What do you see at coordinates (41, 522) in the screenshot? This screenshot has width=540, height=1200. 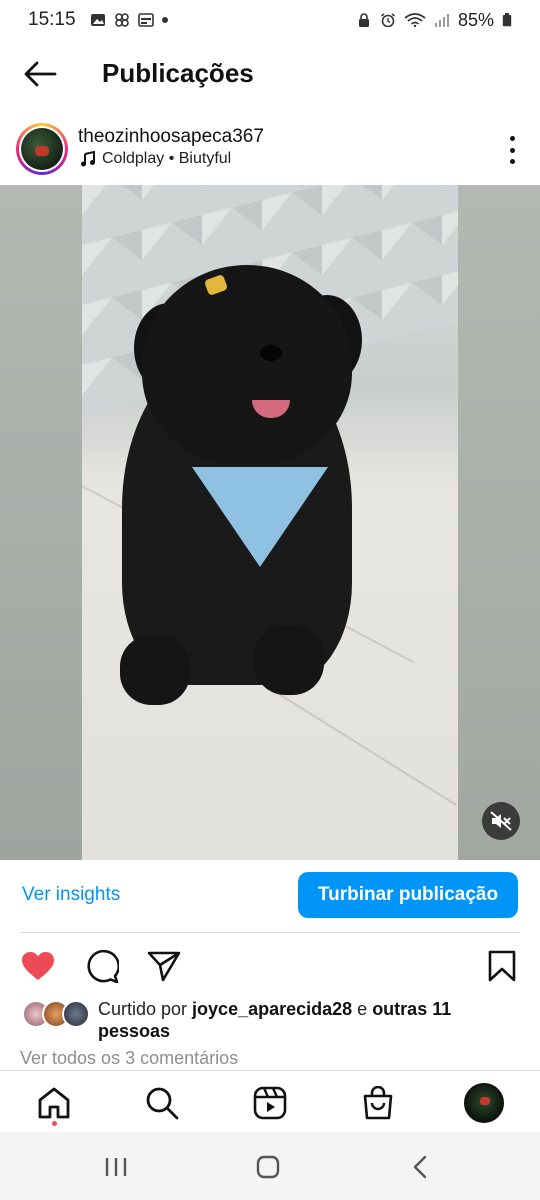 I see `media-blur-left` at bounding box center [41, 522].